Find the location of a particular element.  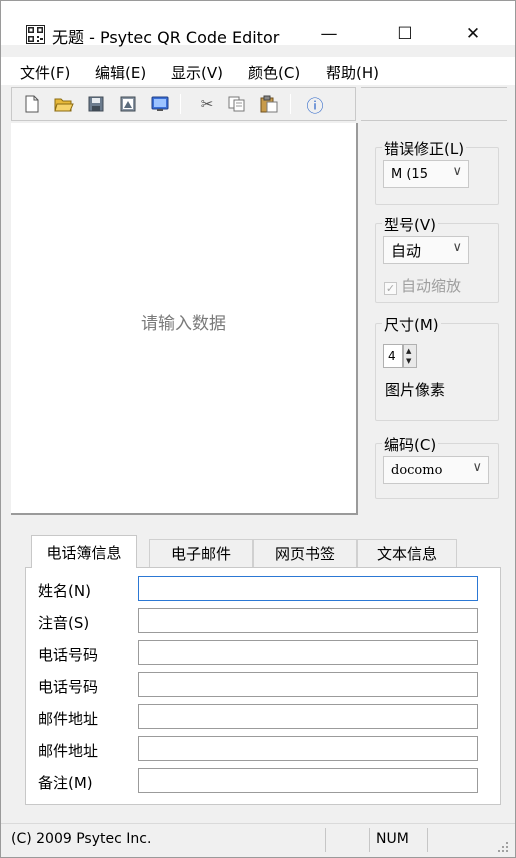

maximize-button: ☐ is located at coordinates (405, 34).